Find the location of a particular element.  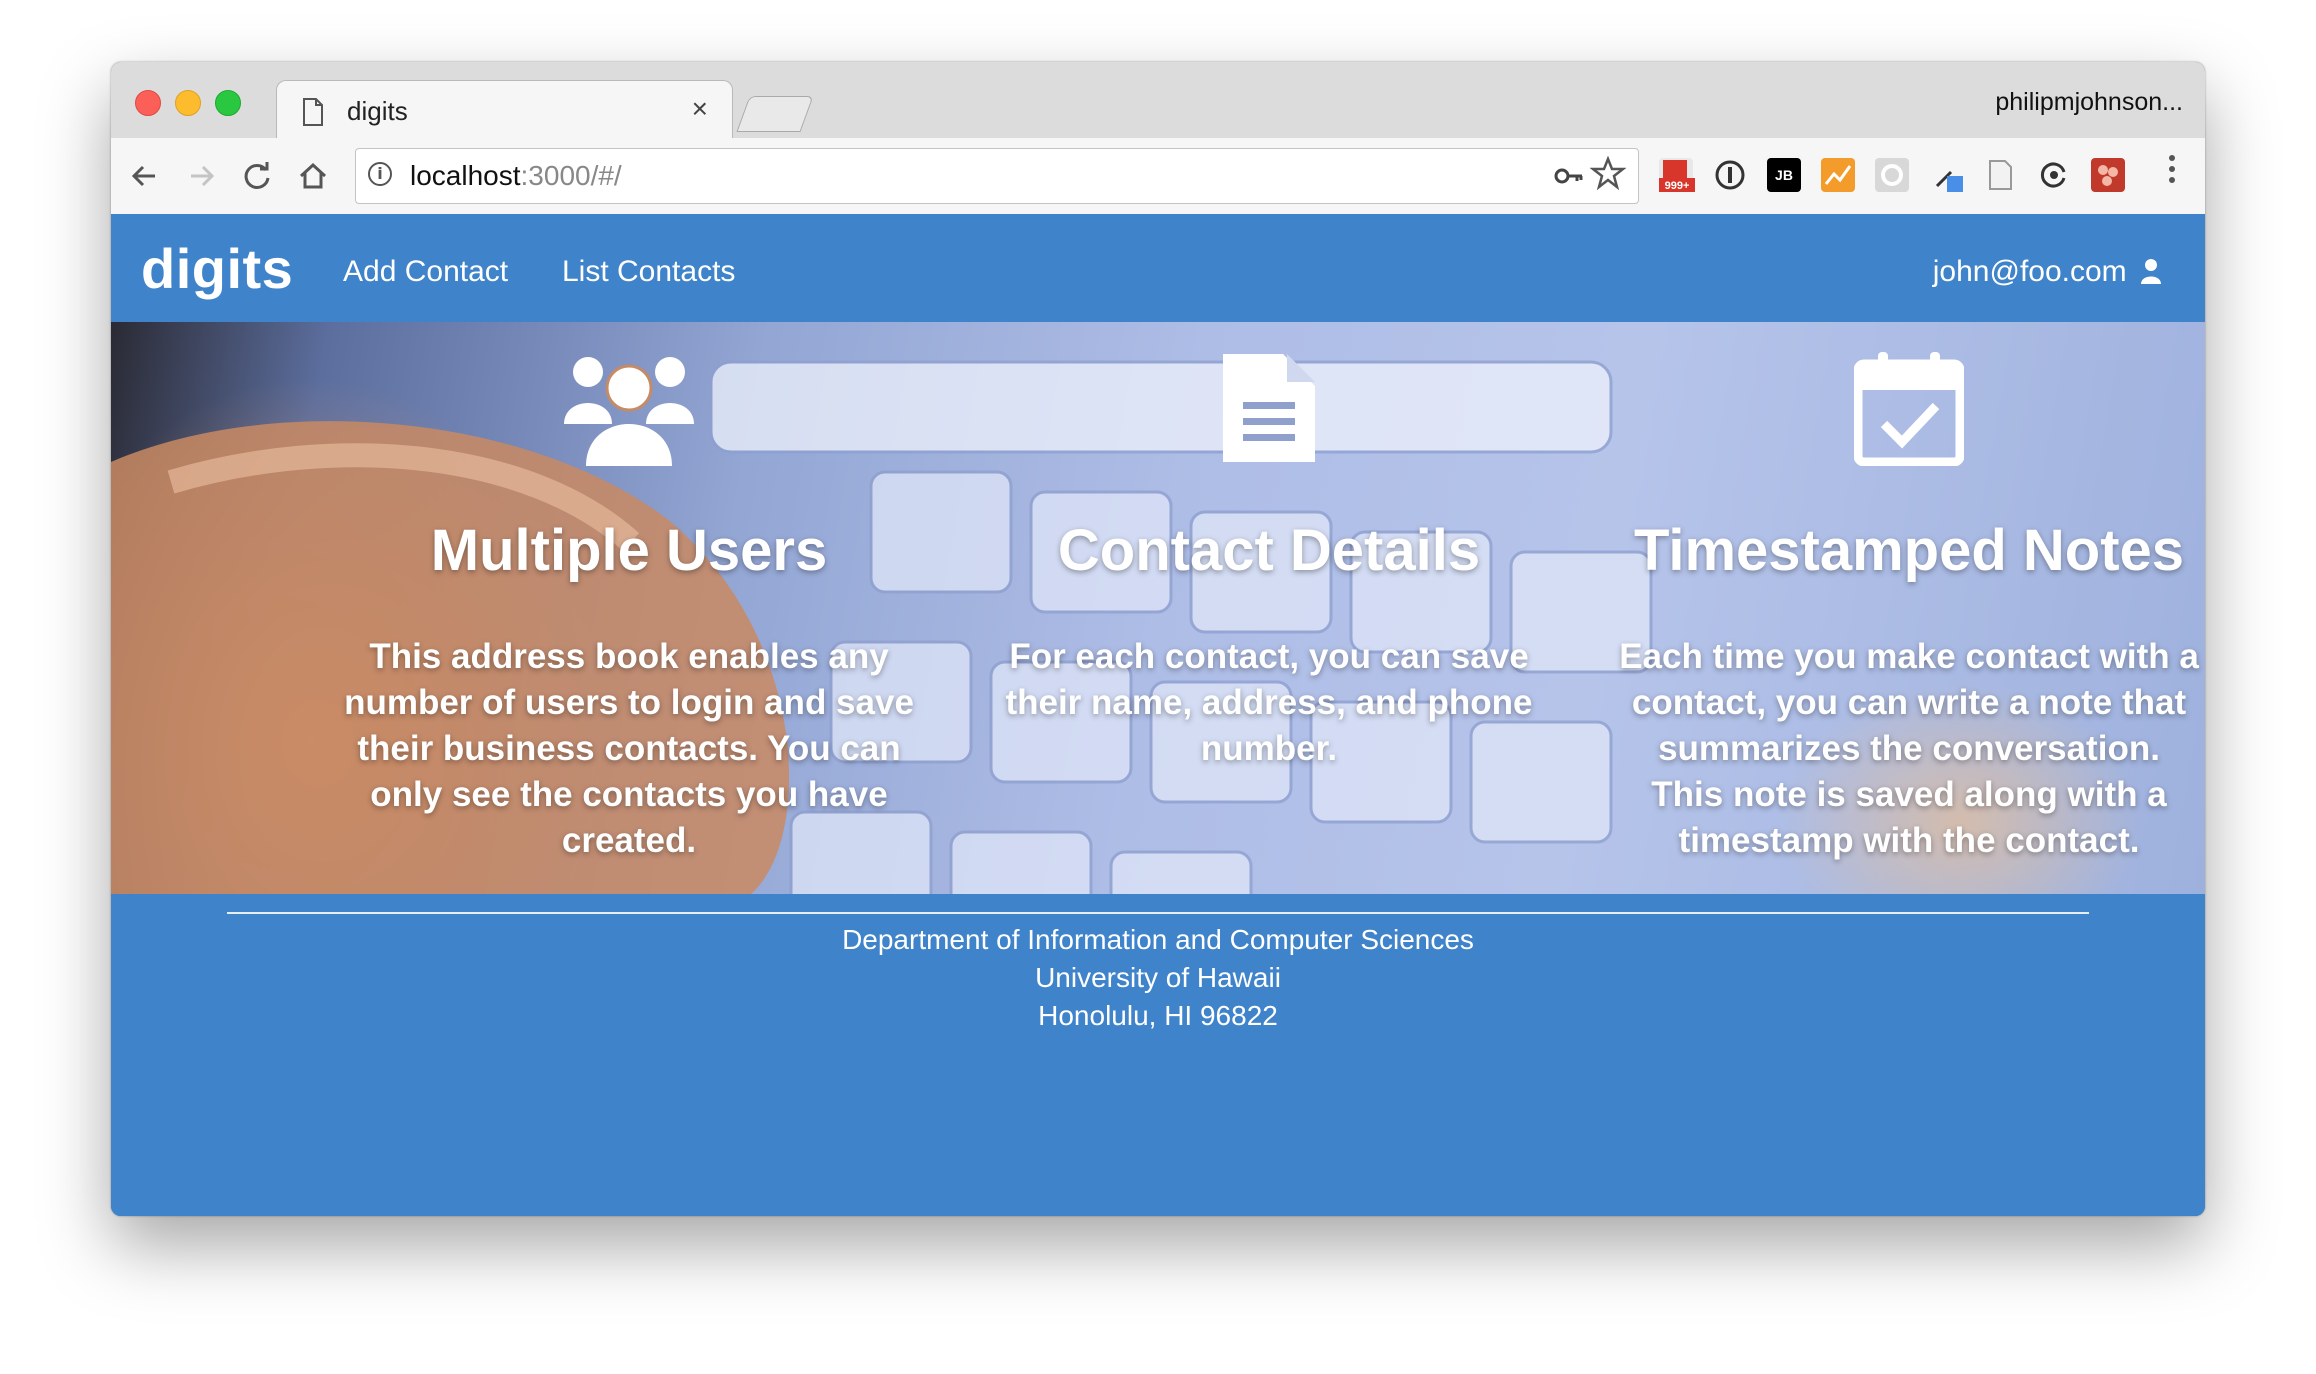

address-bar: i localhost:3000/#/ is located at coordinates (997, 176).